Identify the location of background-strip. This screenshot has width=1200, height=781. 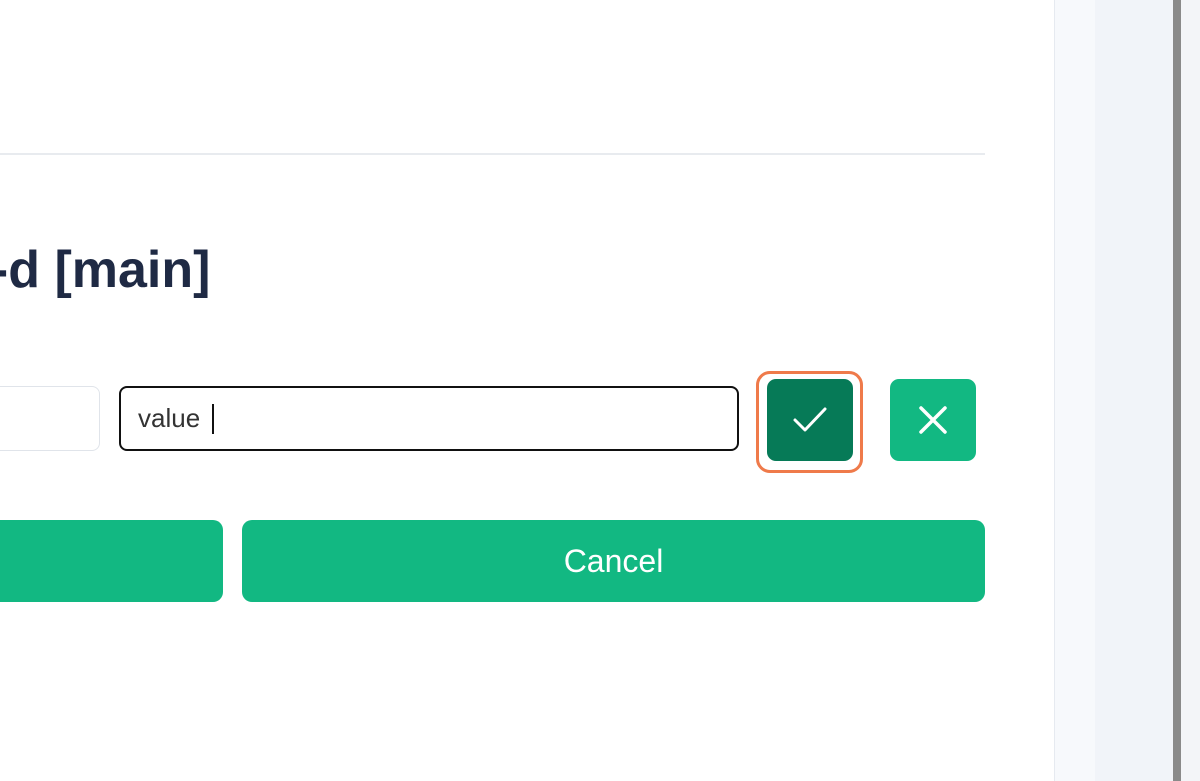
(1075, 390).